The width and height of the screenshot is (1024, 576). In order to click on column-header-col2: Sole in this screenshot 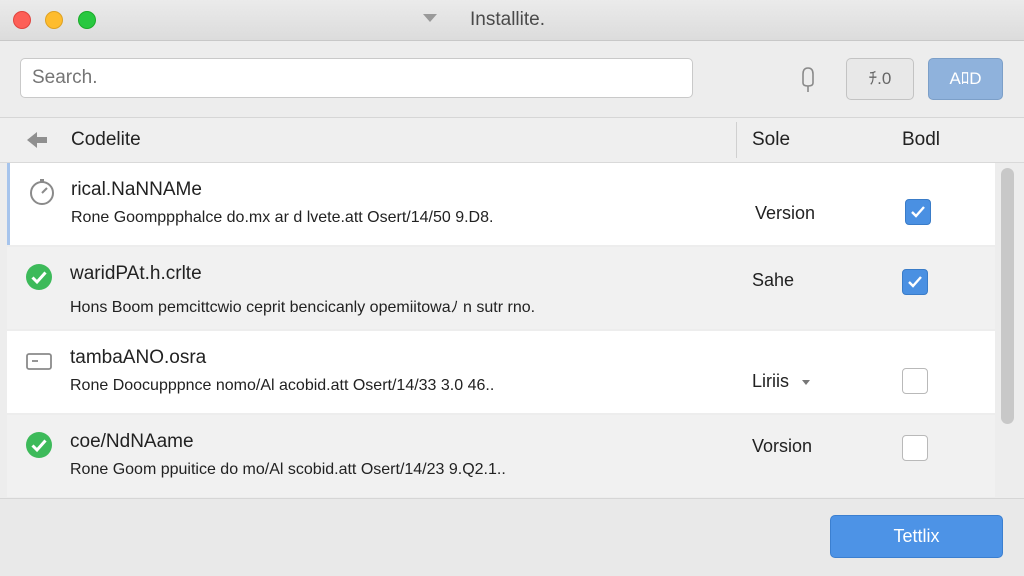, I will do `click(771, 140)`.